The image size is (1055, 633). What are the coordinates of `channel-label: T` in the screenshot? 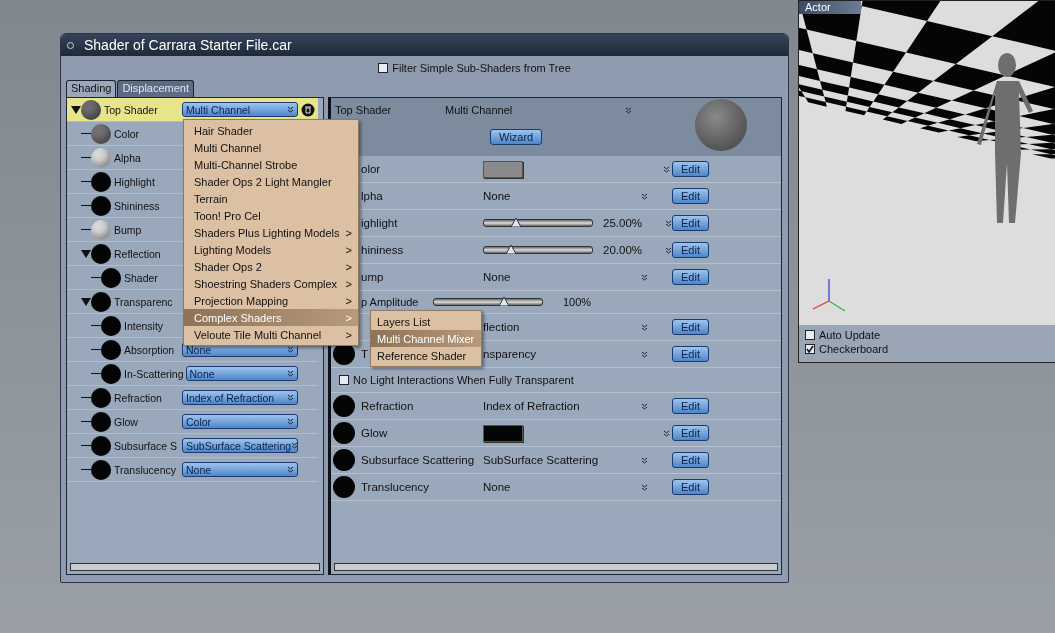 It's located at (365, 354).